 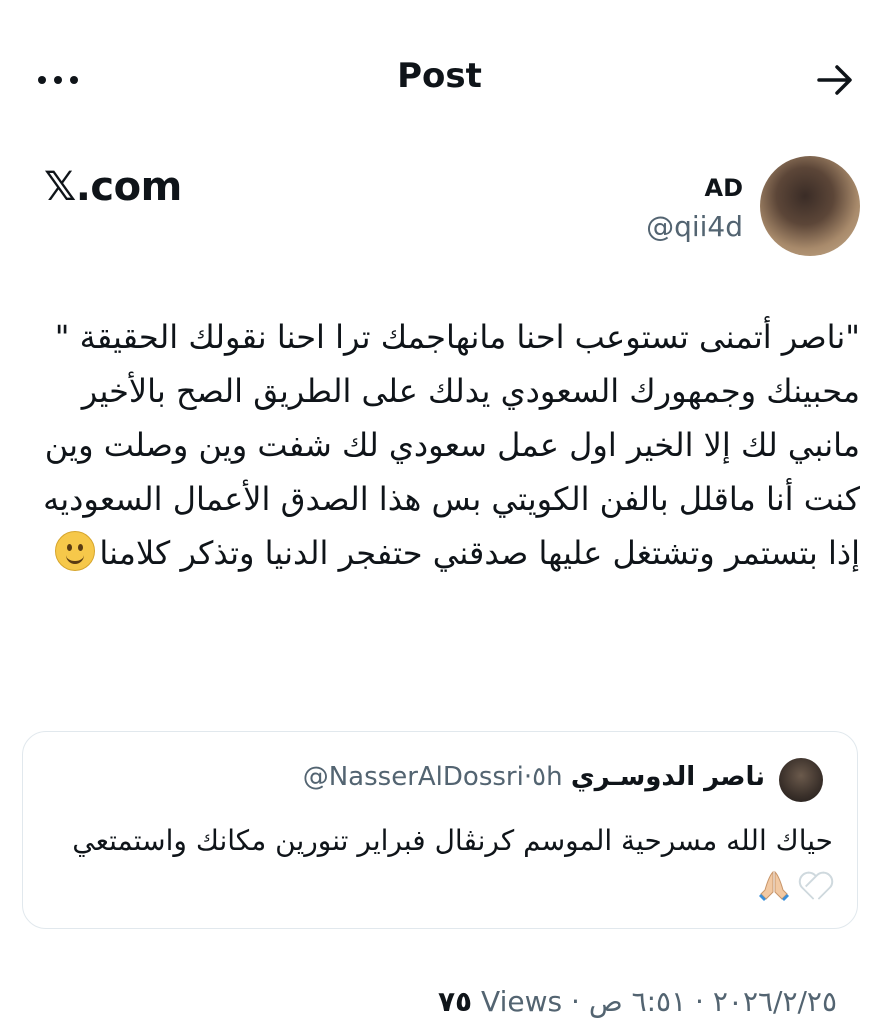 I want to click on tweet-date: ٢٠٢٦/٢/٢٥, so click(x=774, y=1001).